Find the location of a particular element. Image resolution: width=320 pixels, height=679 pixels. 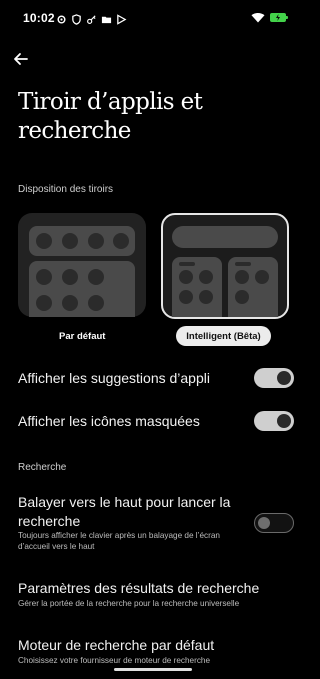

page-title: Tiroir d’applis et recherche is located at coordinates (110, 116).